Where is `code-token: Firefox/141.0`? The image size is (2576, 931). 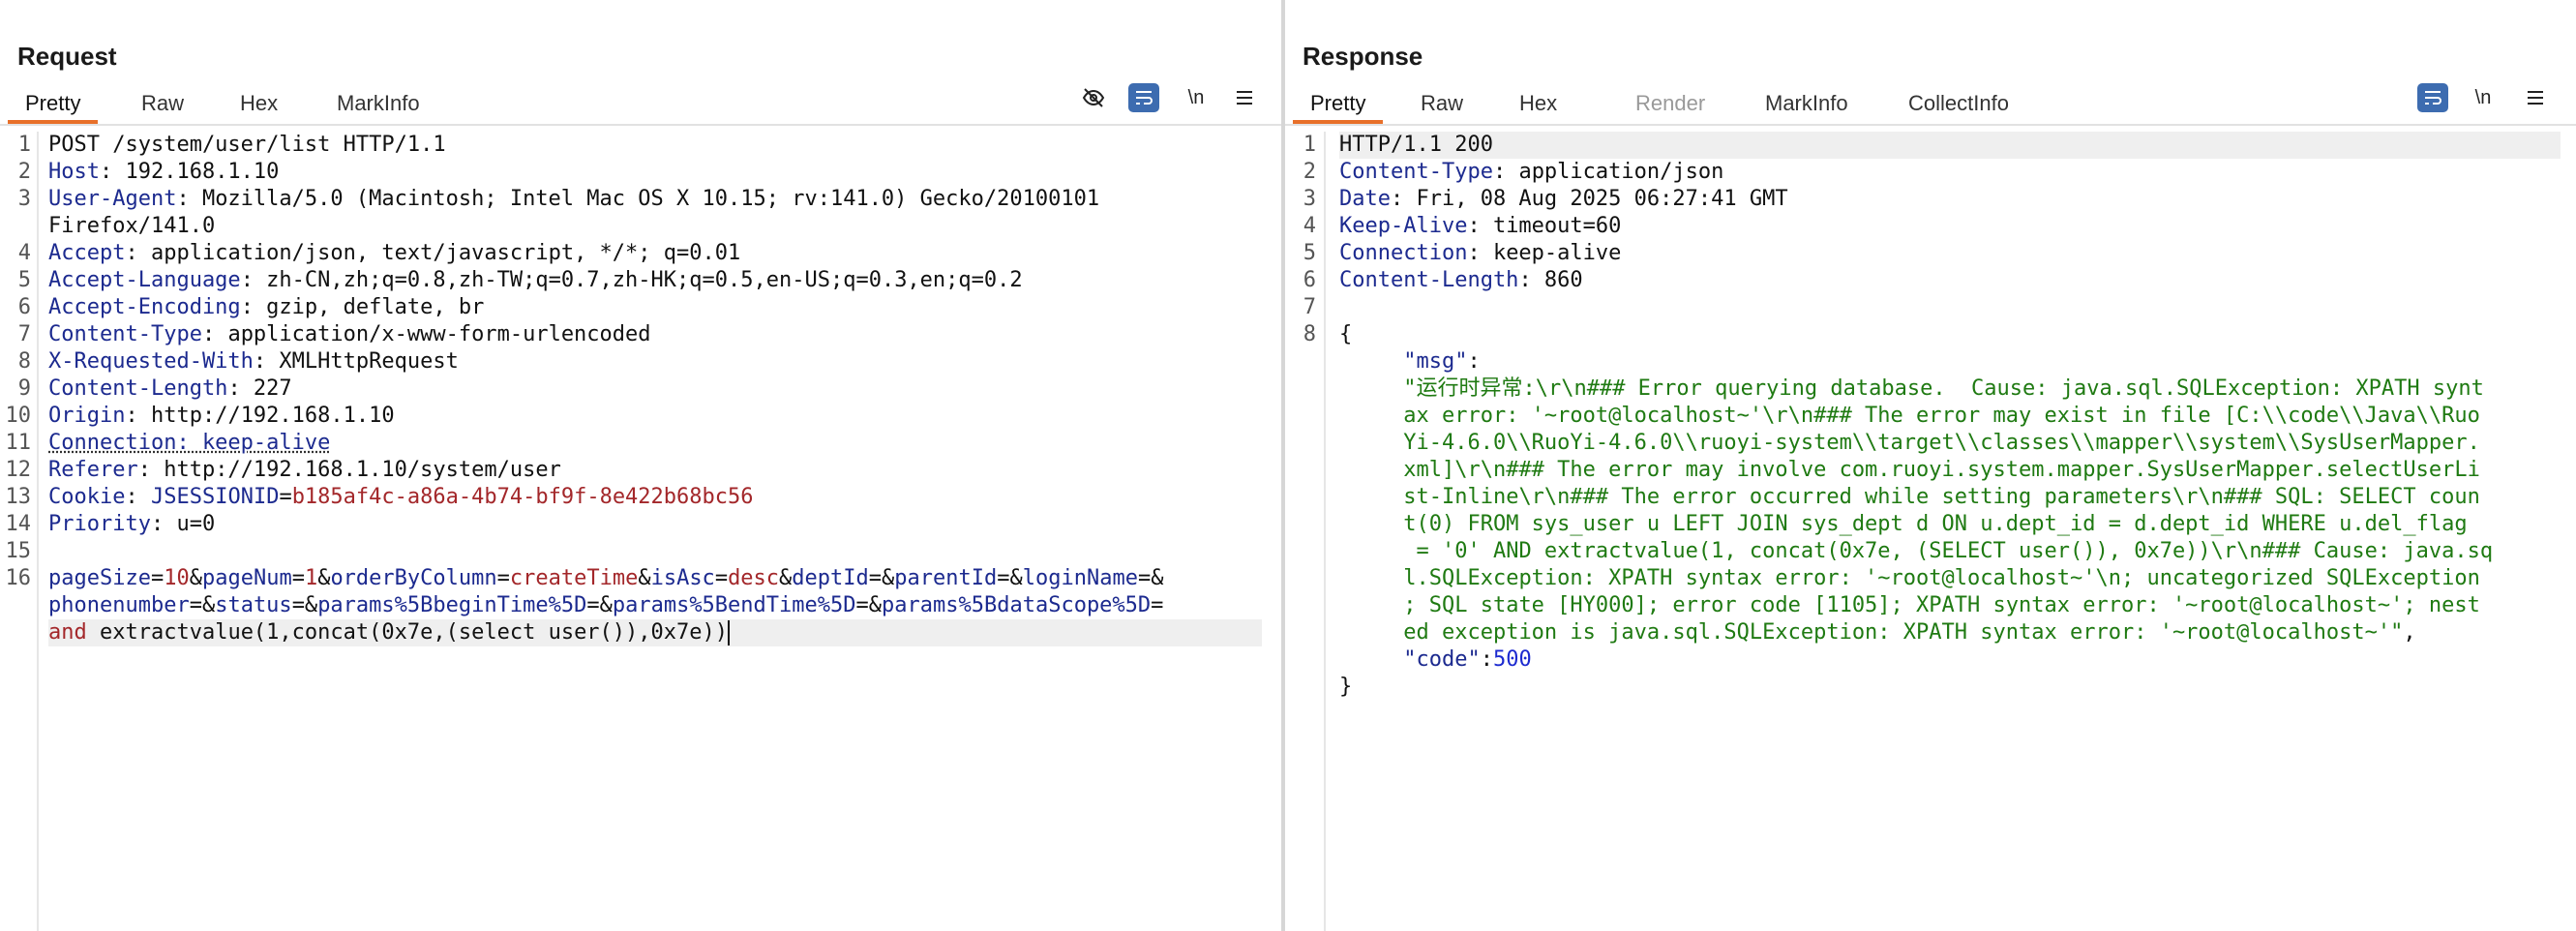
code-token: Firefox/141.0 is located at coordinates (132, 226).